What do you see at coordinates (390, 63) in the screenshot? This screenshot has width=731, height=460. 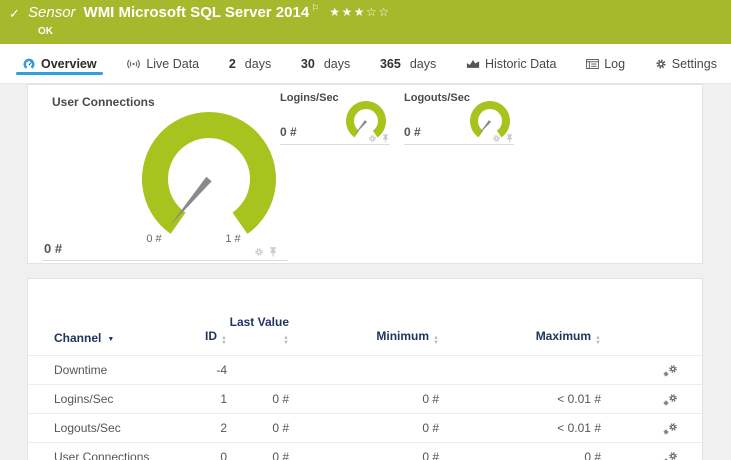 I see `tab-number: 365` at bounding box center [390, 63].